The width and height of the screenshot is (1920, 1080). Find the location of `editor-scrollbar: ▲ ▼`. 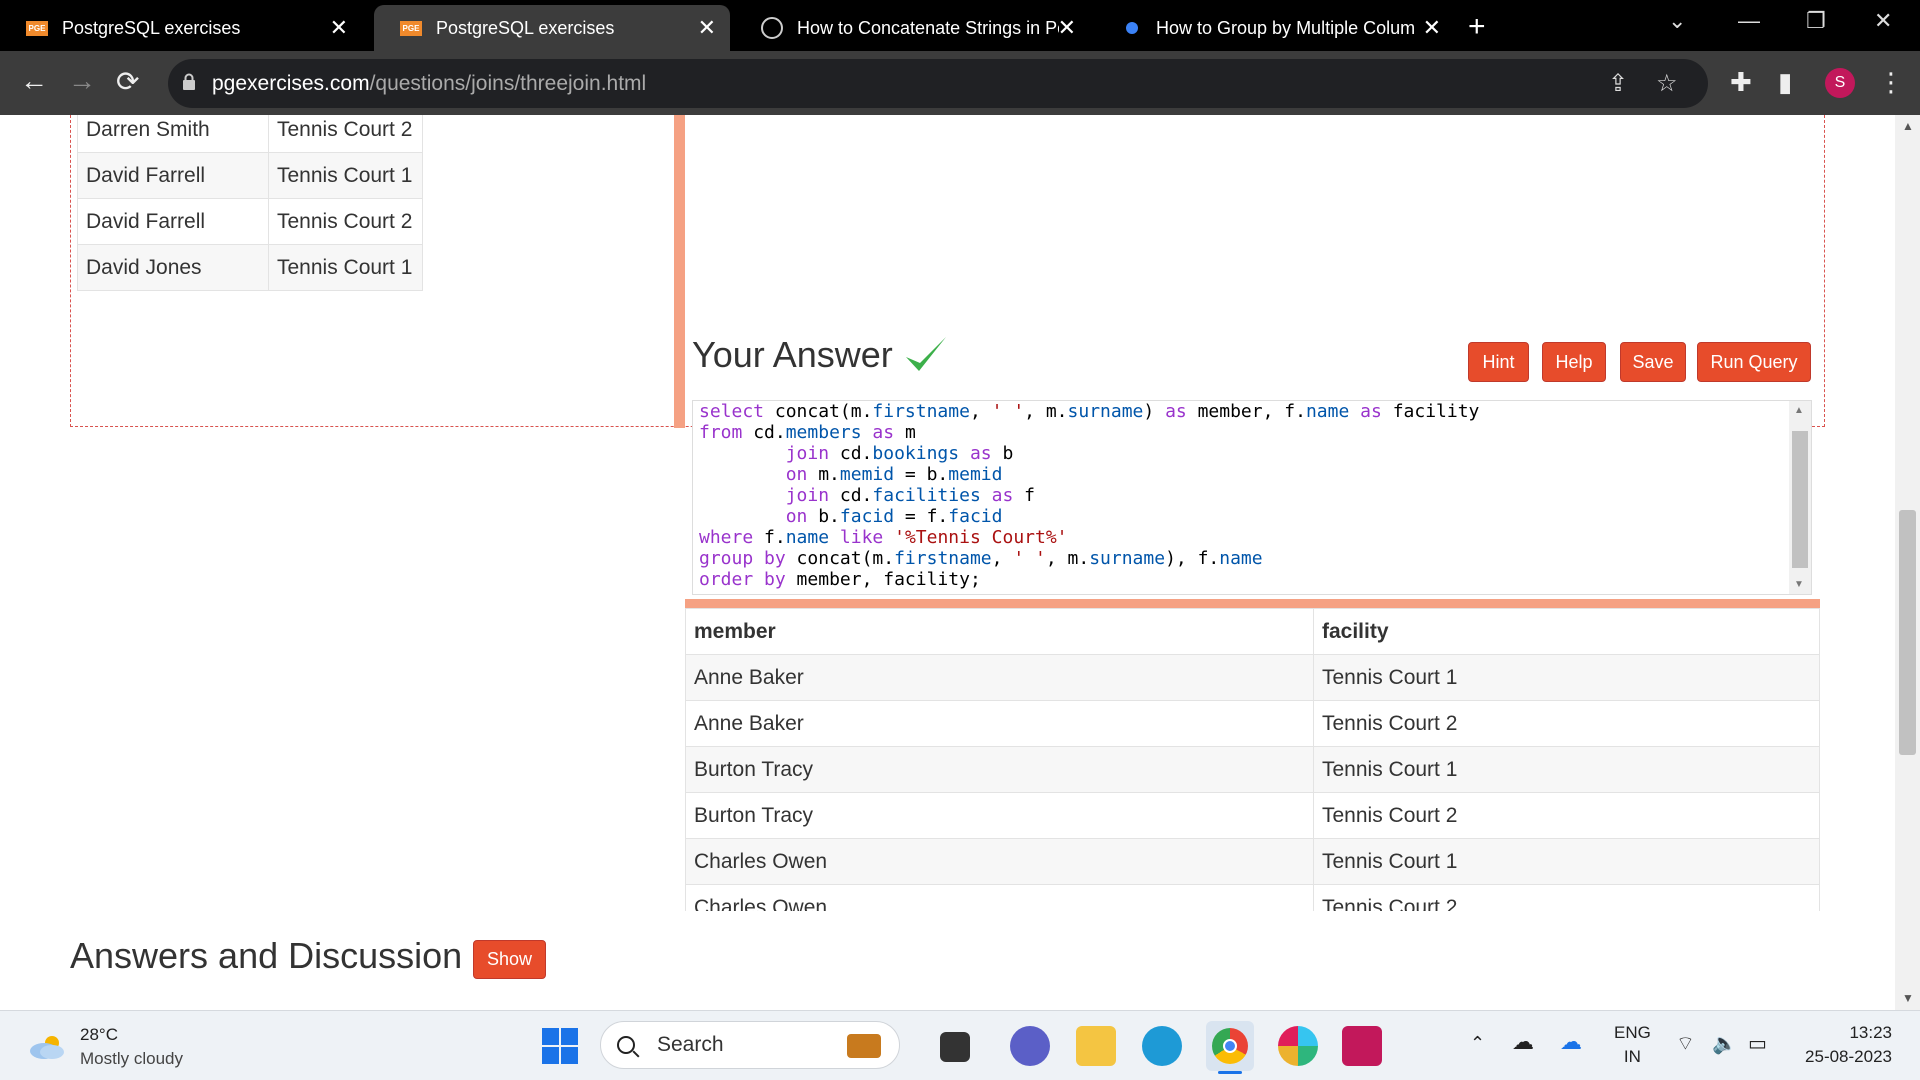

editor-scrollbar: ▲ ▼ is located at coordinates (1800, 497).